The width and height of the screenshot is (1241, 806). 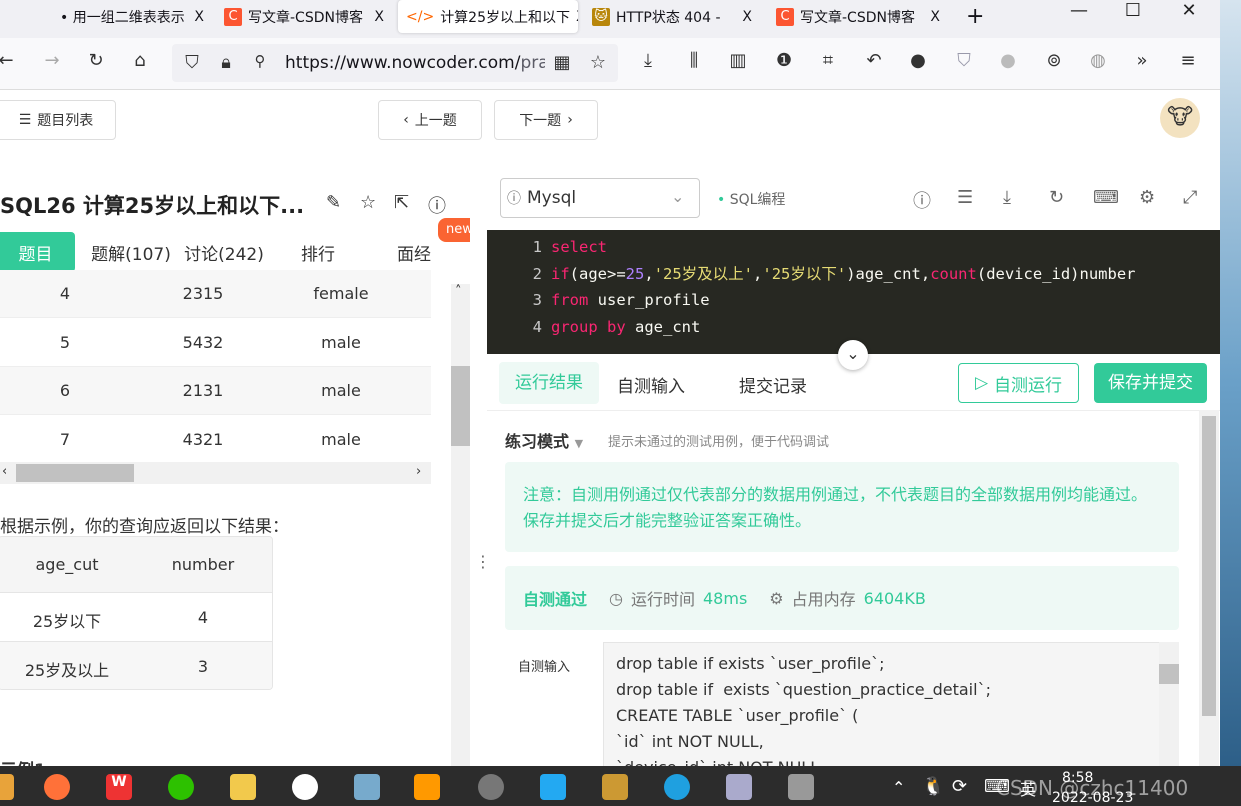 What do you see at coordinates (1189, 12) in the screenshot?
I see `close-window-button: ✕` at bounding box center [1189, 12].